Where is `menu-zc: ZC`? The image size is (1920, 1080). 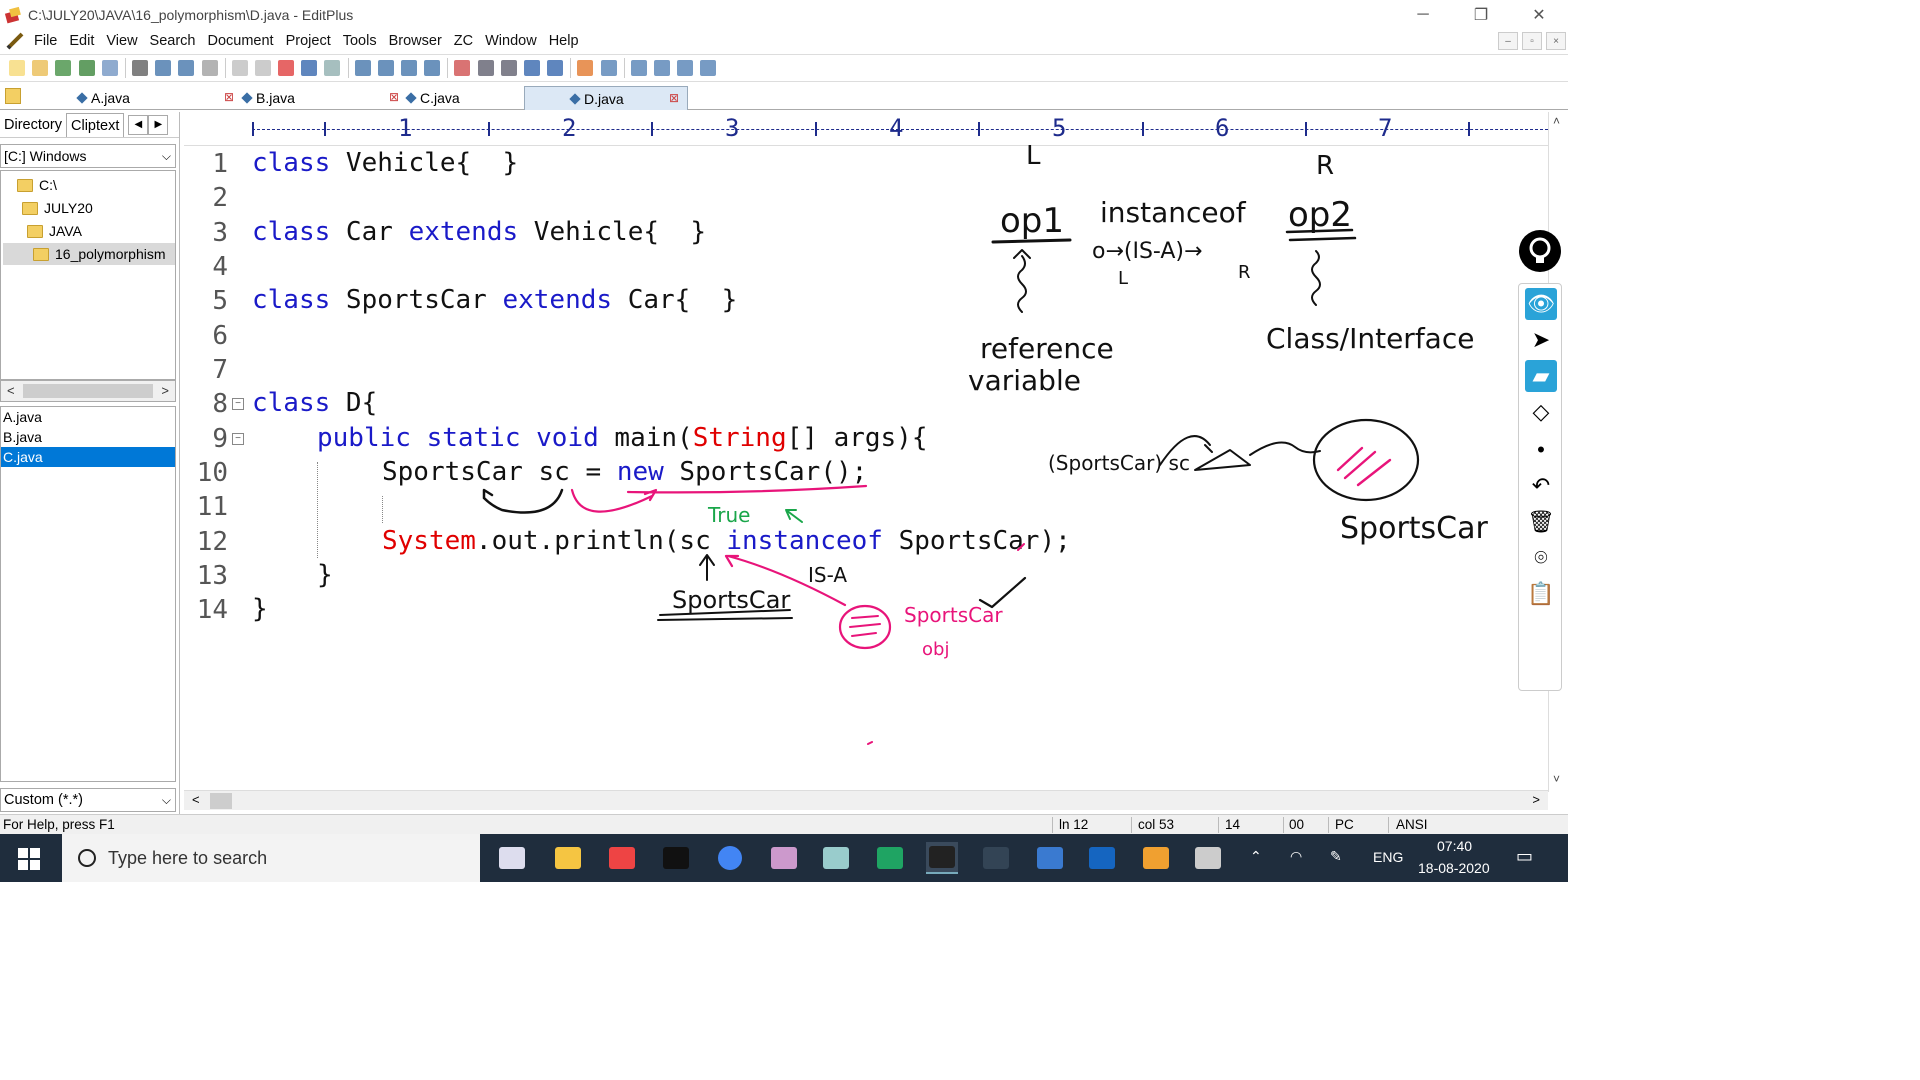
menu-zc: ZC is located at coordinates (463, 41).